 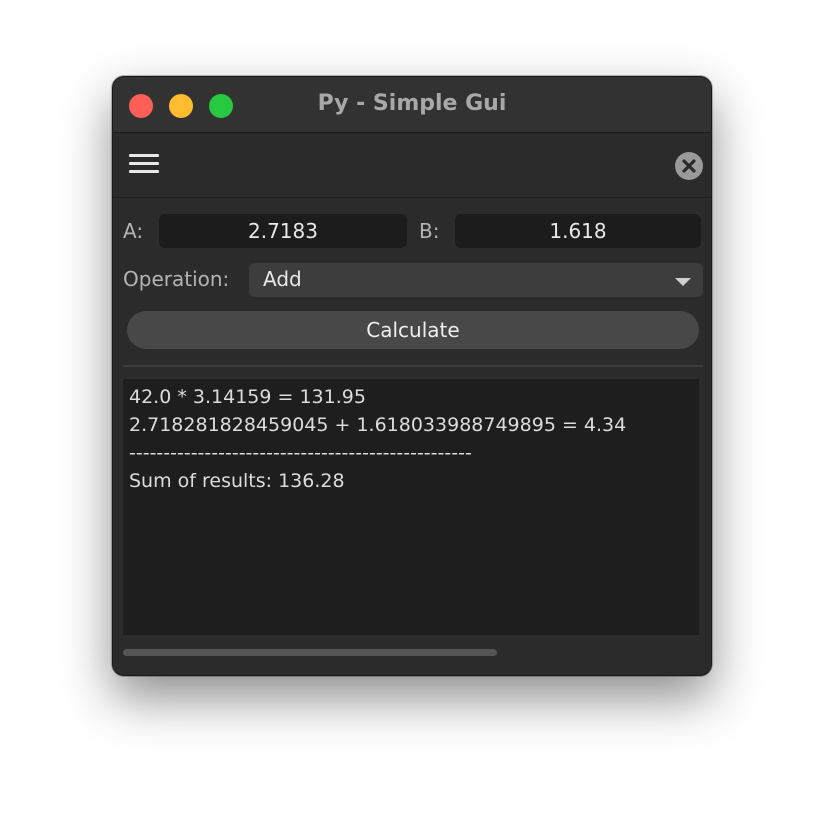 I want to click on b-input, so click(x=578, y=231).